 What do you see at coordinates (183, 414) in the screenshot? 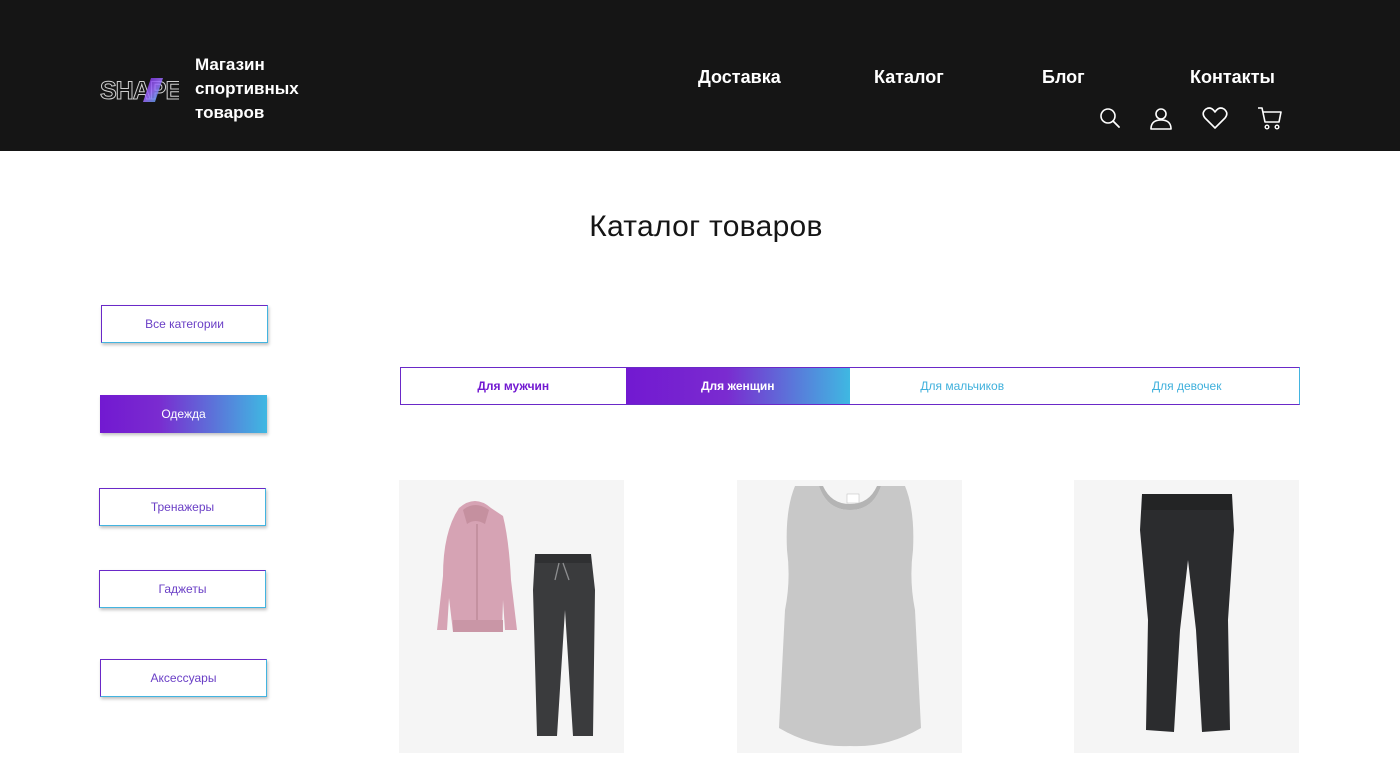
I see `category-clothing: Одежда` at bounding box center [183, 414].